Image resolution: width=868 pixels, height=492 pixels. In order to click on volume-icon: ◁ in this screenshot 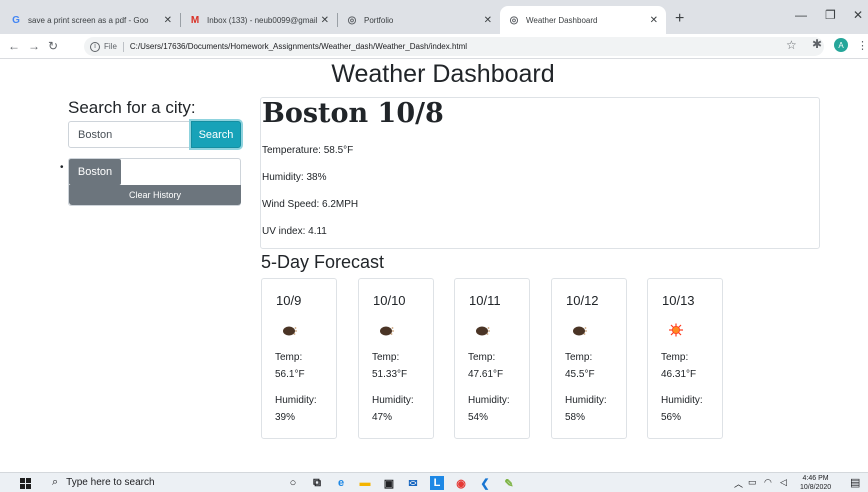, I will do `click(783, 482)`.